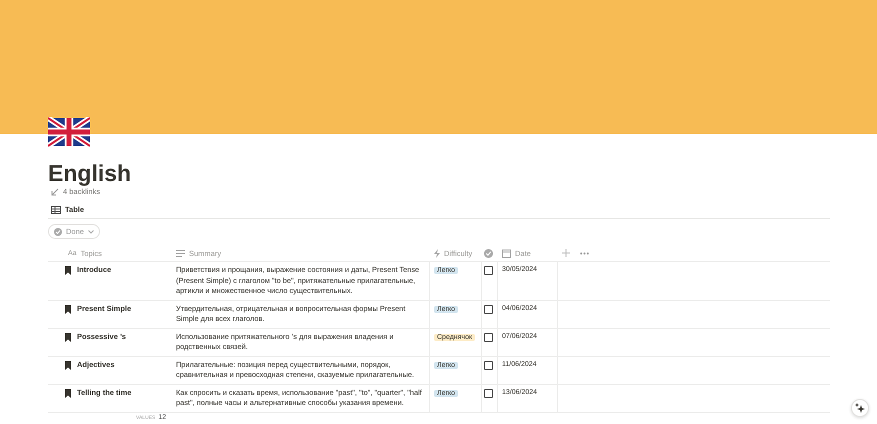  Describe the element at coordinates (69, 132) in the screenshot. I see `flag-icon` at that location.